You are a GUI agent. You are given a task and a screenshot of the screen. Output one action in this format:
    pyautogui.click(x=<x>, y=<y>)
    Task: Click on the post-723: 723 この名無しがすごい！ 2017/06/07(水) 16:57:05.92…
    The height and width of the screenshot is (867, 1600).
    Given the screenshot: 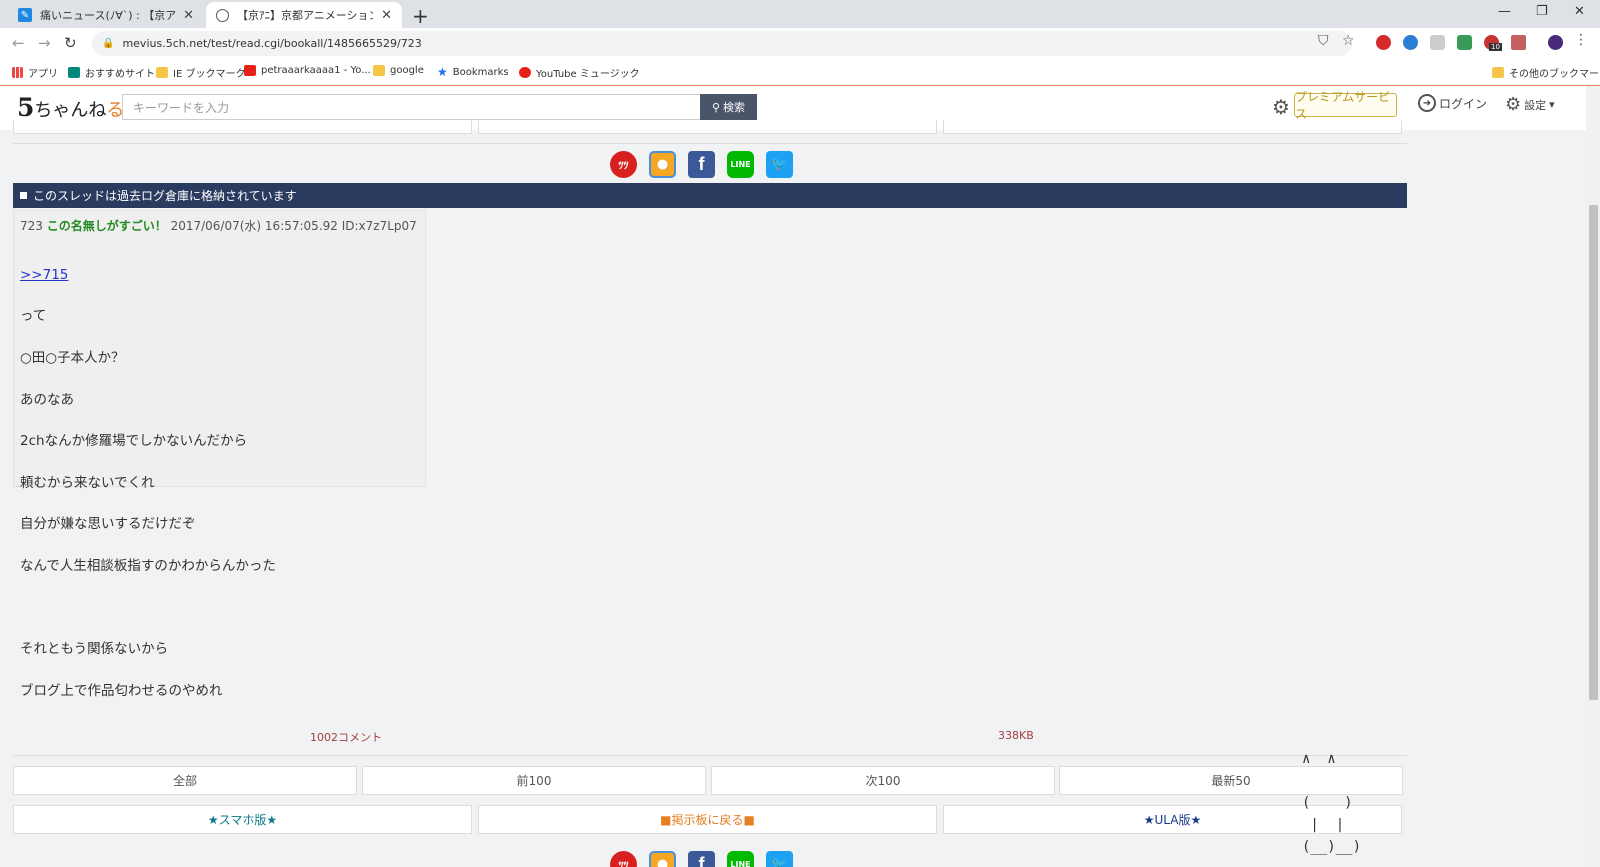 What is the action you would take?
    pyautogui.click(x=219, y=454)
    